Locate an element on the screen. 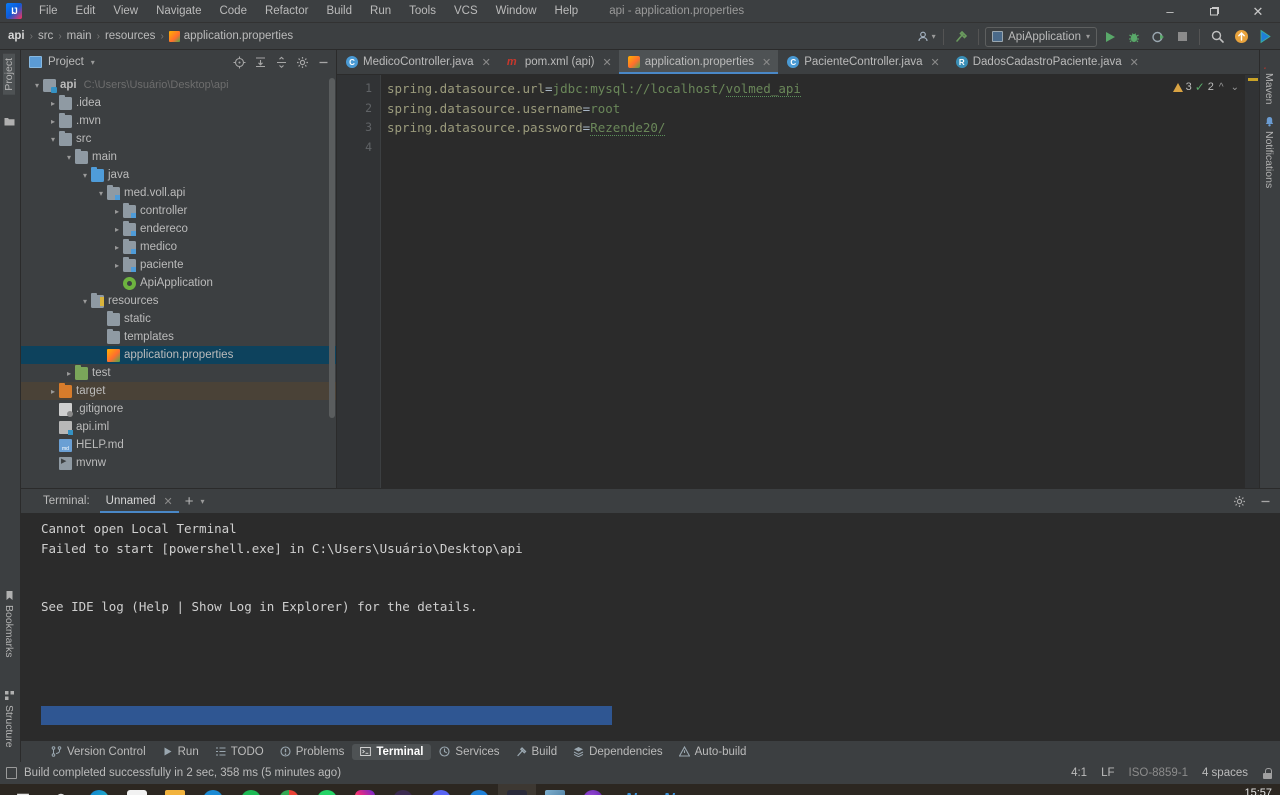  code-line: spring.datasource.username=root is located at coordinates (823, 109).